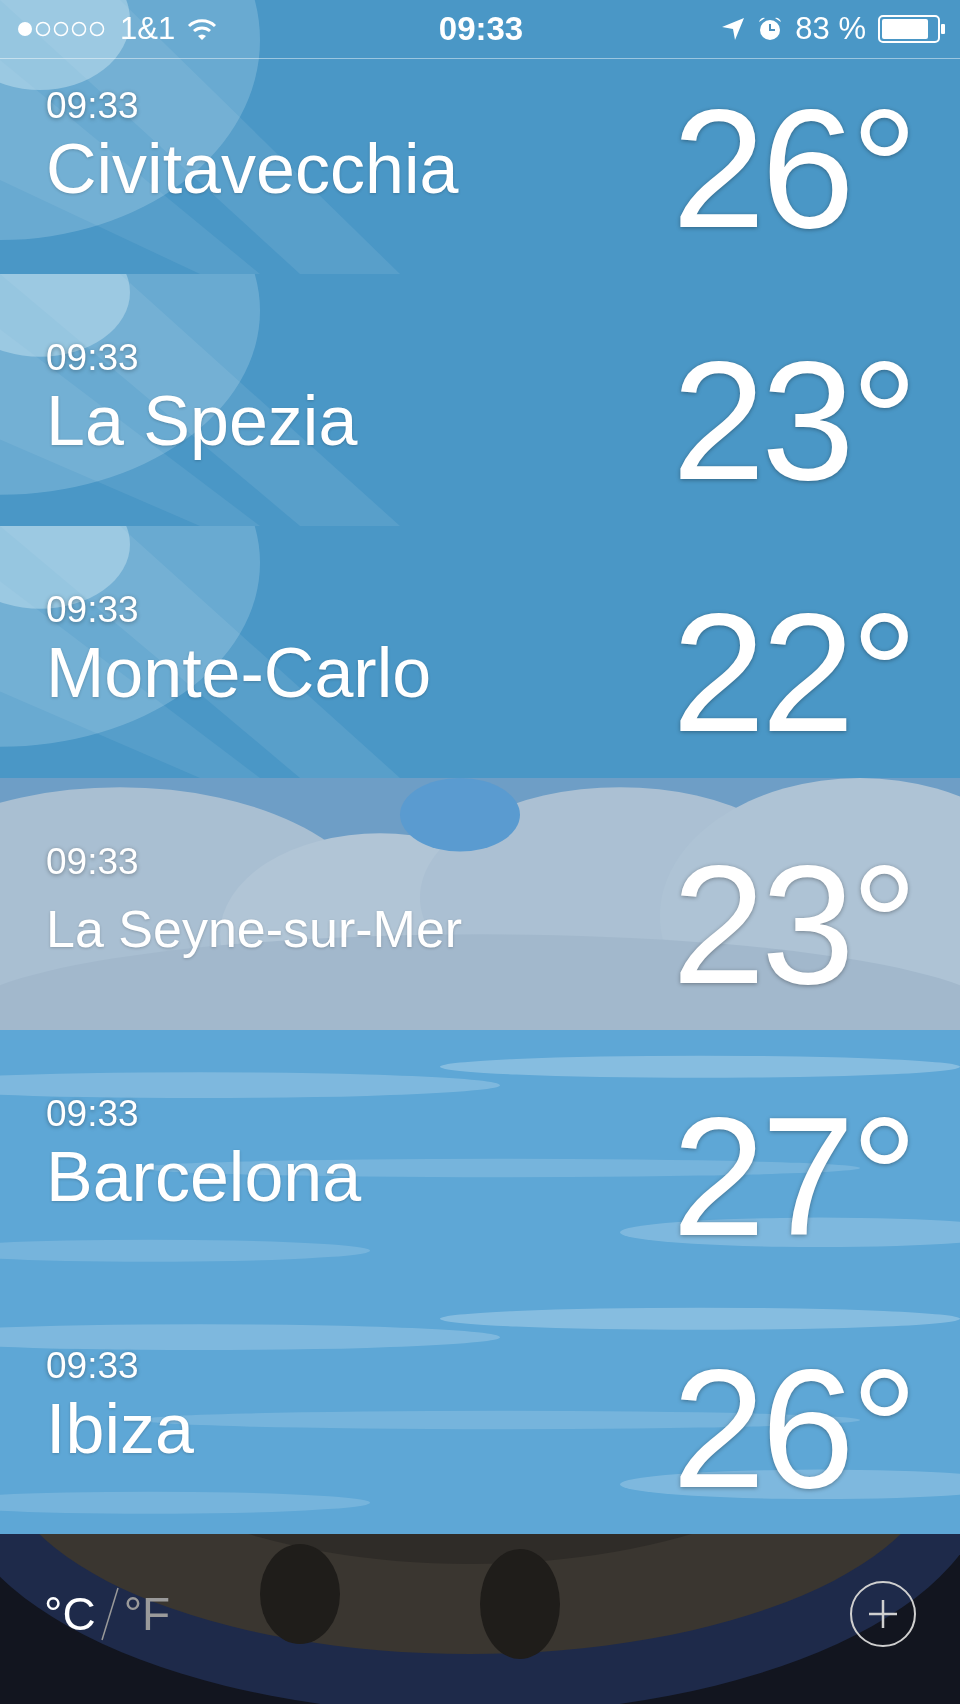 This screenshot has height=1704, width=960. I want to click on temperature: 22°, so click(792, 673).